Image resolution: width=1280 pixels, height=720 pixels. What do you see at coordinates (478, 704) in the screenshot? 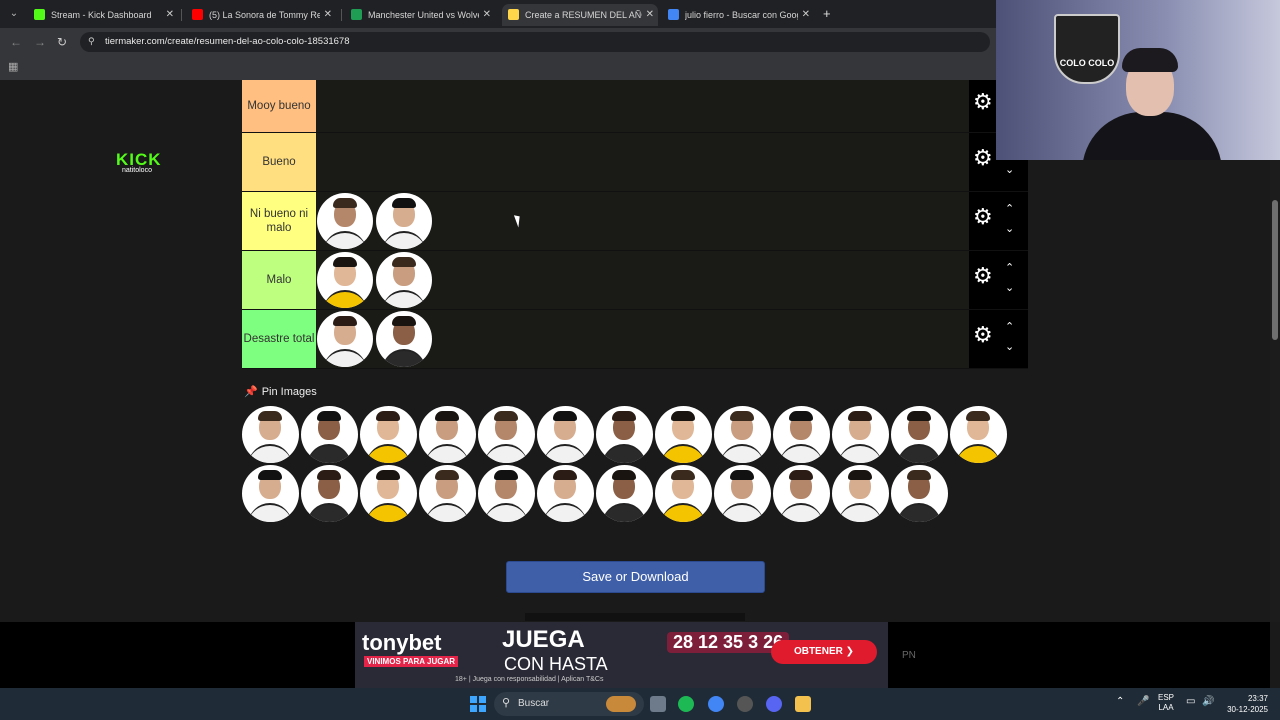
I see `windows-start-icon` at bounding box center [478, 704].